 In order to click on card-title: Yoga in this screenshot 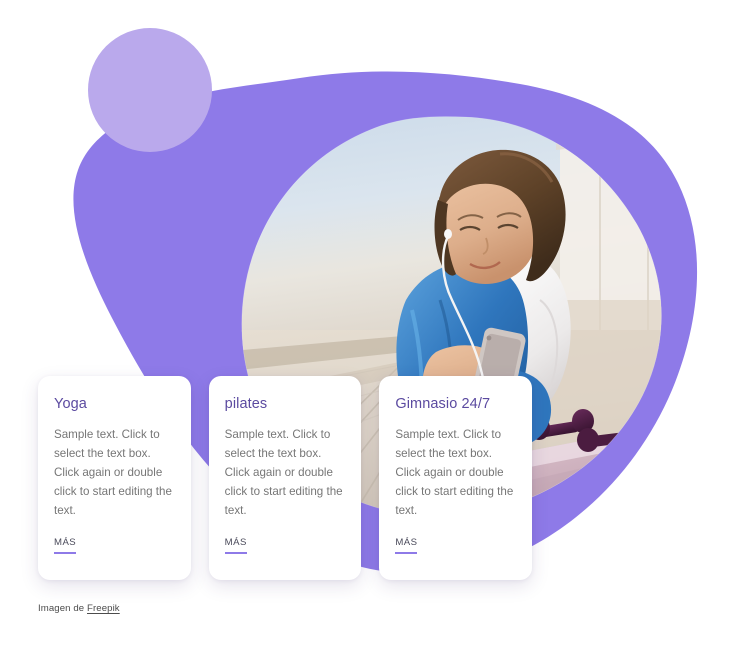, I will do `click(70, 404)`.